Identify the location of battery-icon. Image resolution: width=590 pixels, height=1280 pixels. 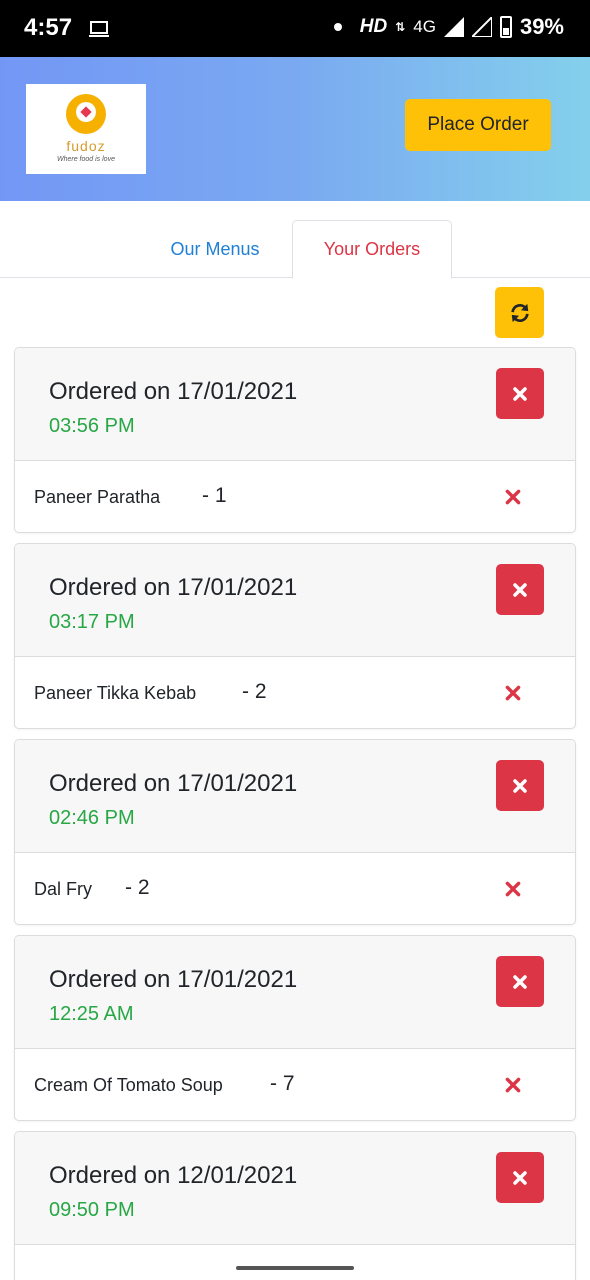
(505, 27).